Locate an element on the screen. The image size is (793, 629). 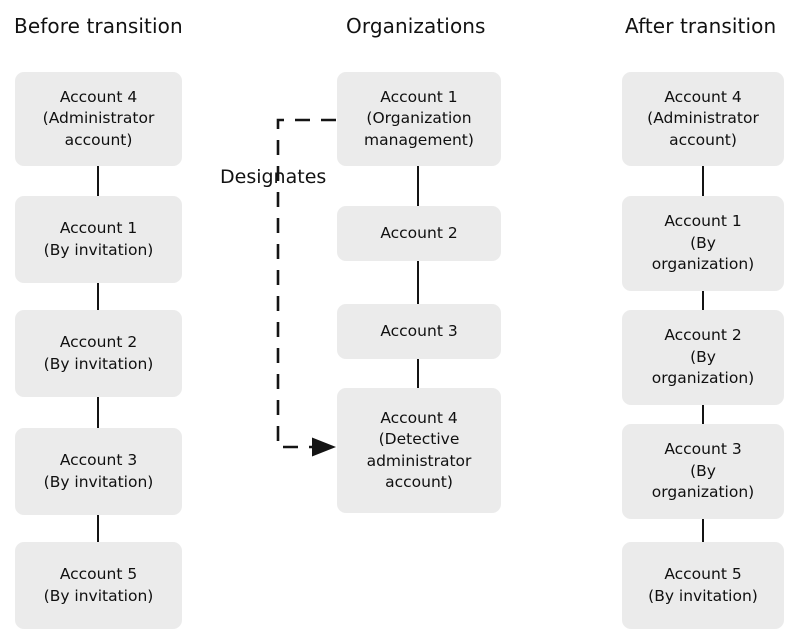
column-heading-before-transition: Before transition is located at coordinates (98, 26).